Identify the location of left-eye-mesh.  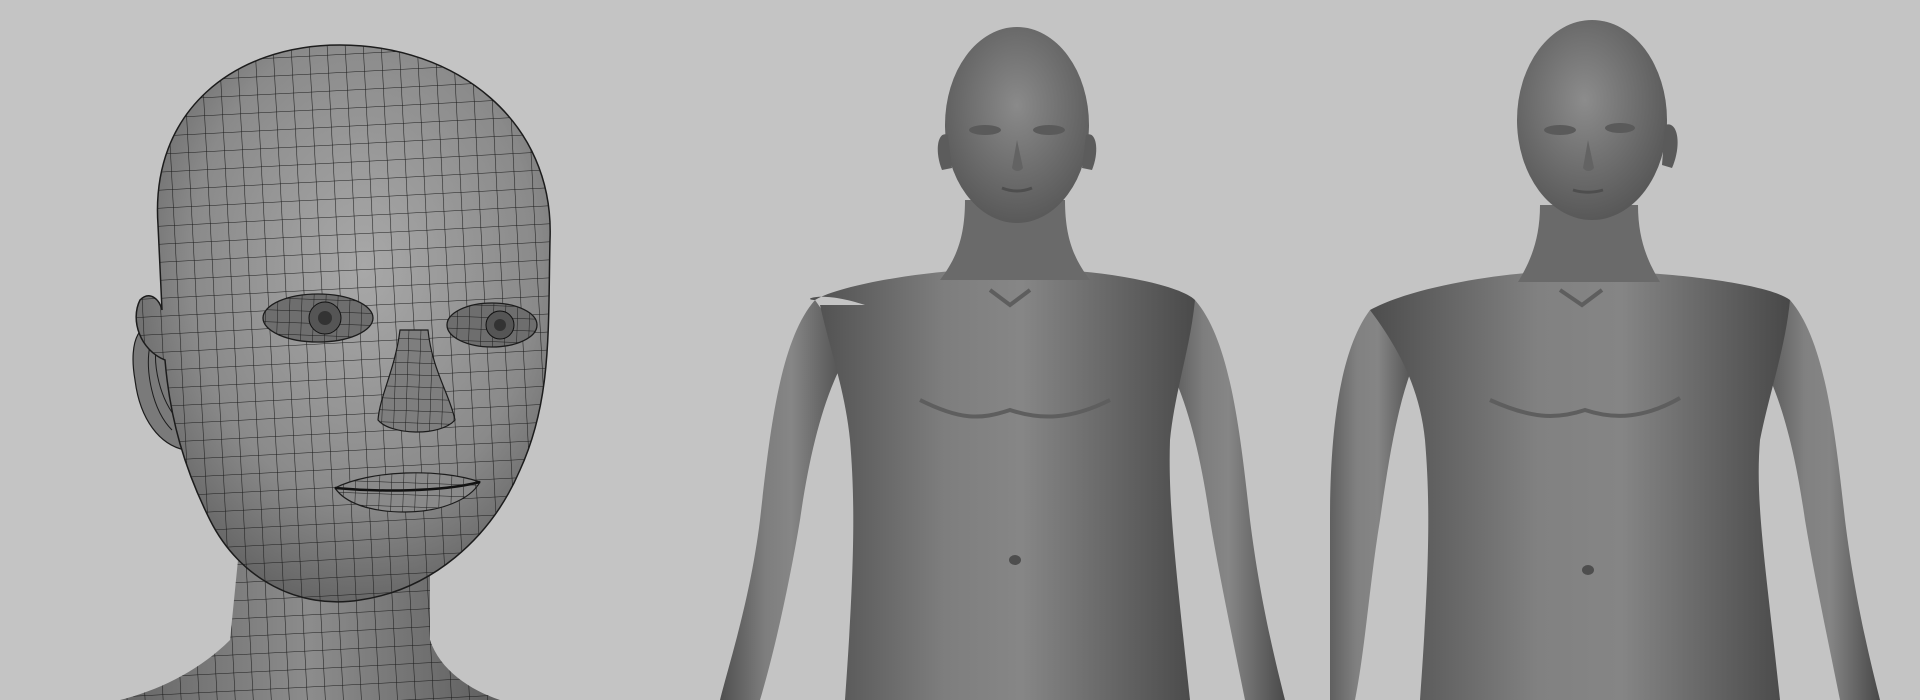
(318, 318).